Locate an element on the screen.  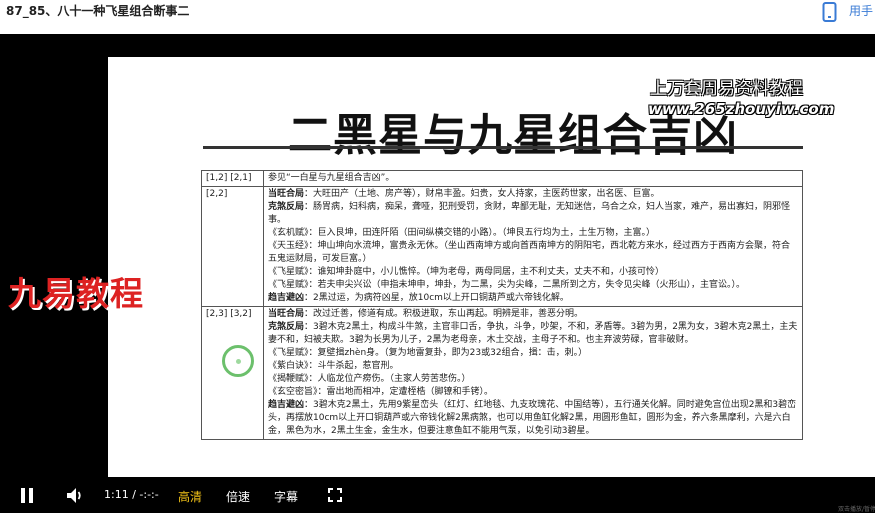
table-row: [1,2] [2,1] 参见“一白星与九星组合吉凶”。 is located at coordinates (502, 178).